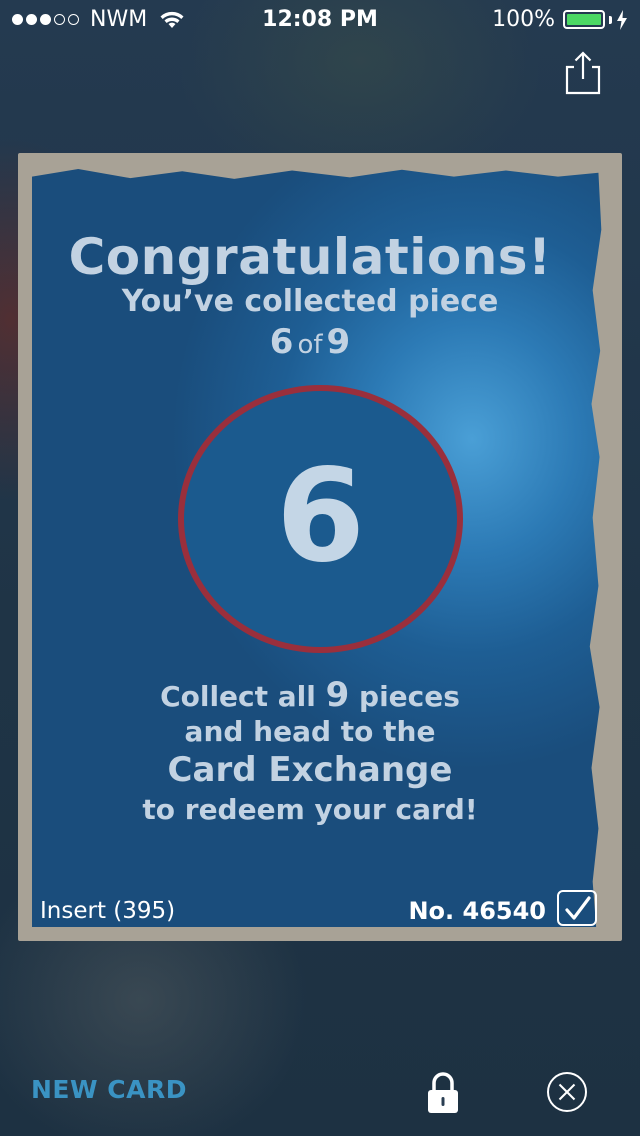  What do you see at coordinates (281, 342) in the screenshot?
I see `piece-number: 6` at bounding box center [281, 342].